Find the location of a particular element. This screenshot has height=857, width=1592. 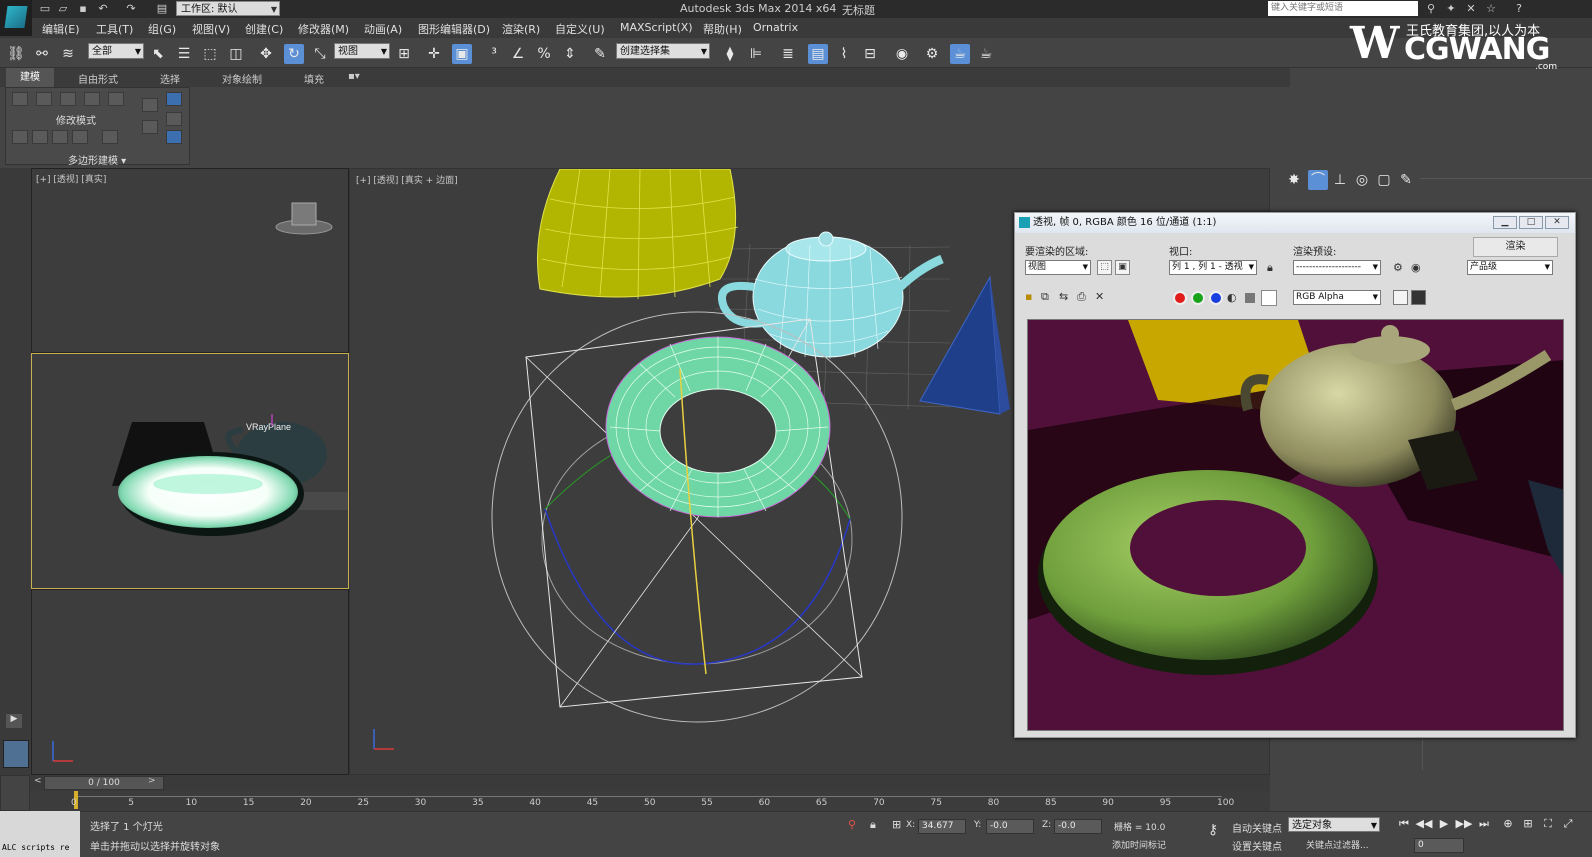

redo-icon: ↷ is located at coordinates (131, 8).